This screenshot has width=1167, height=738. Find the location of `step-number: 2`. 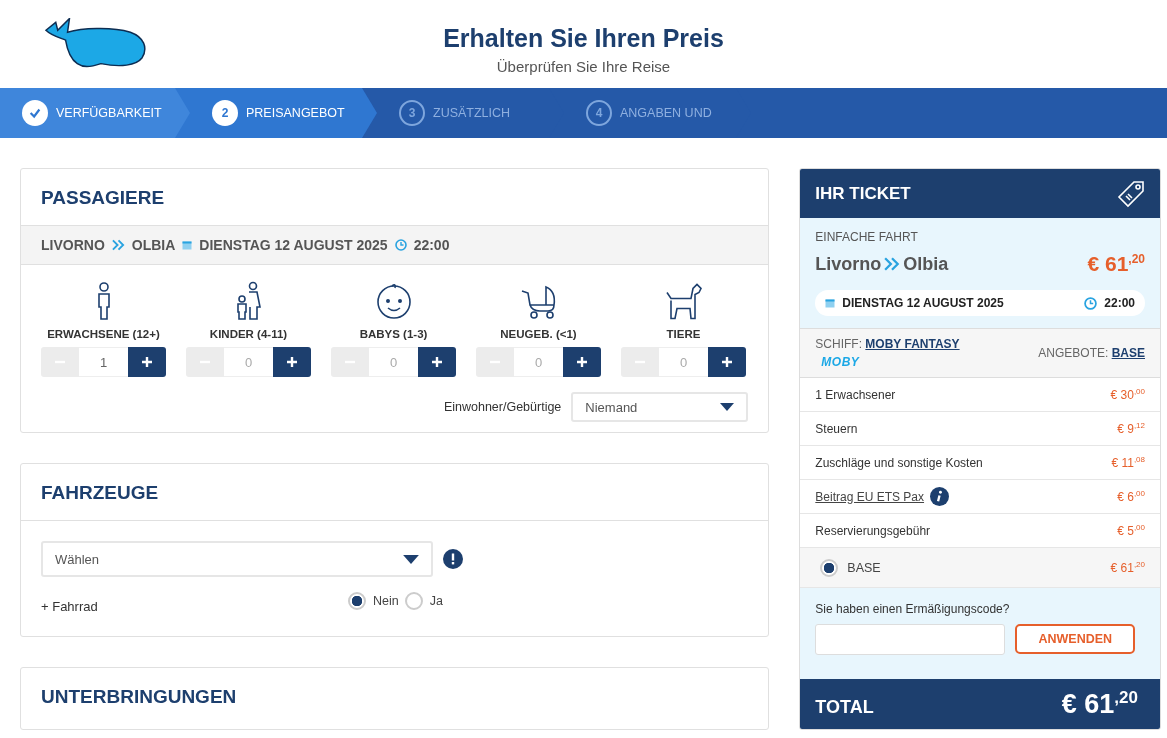

step-number: 2 is located at coordinates (225, 113).